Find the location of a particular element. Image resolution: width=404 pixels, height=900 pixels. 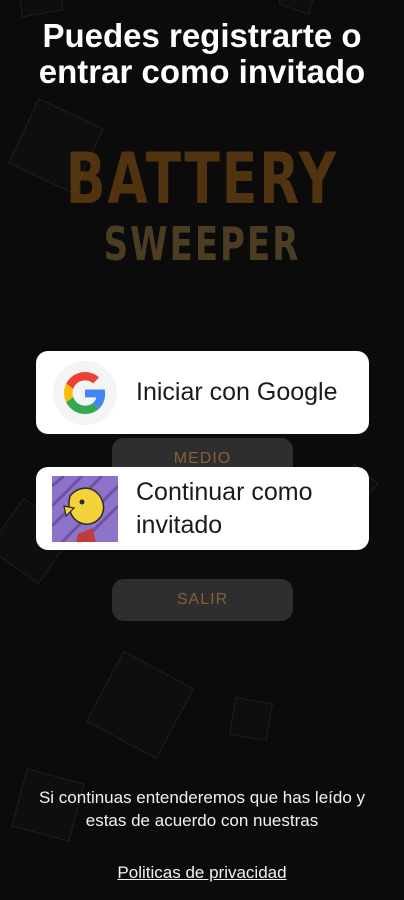

google-signin-label: Iniciar con Google is located at coordinates (237, 392).